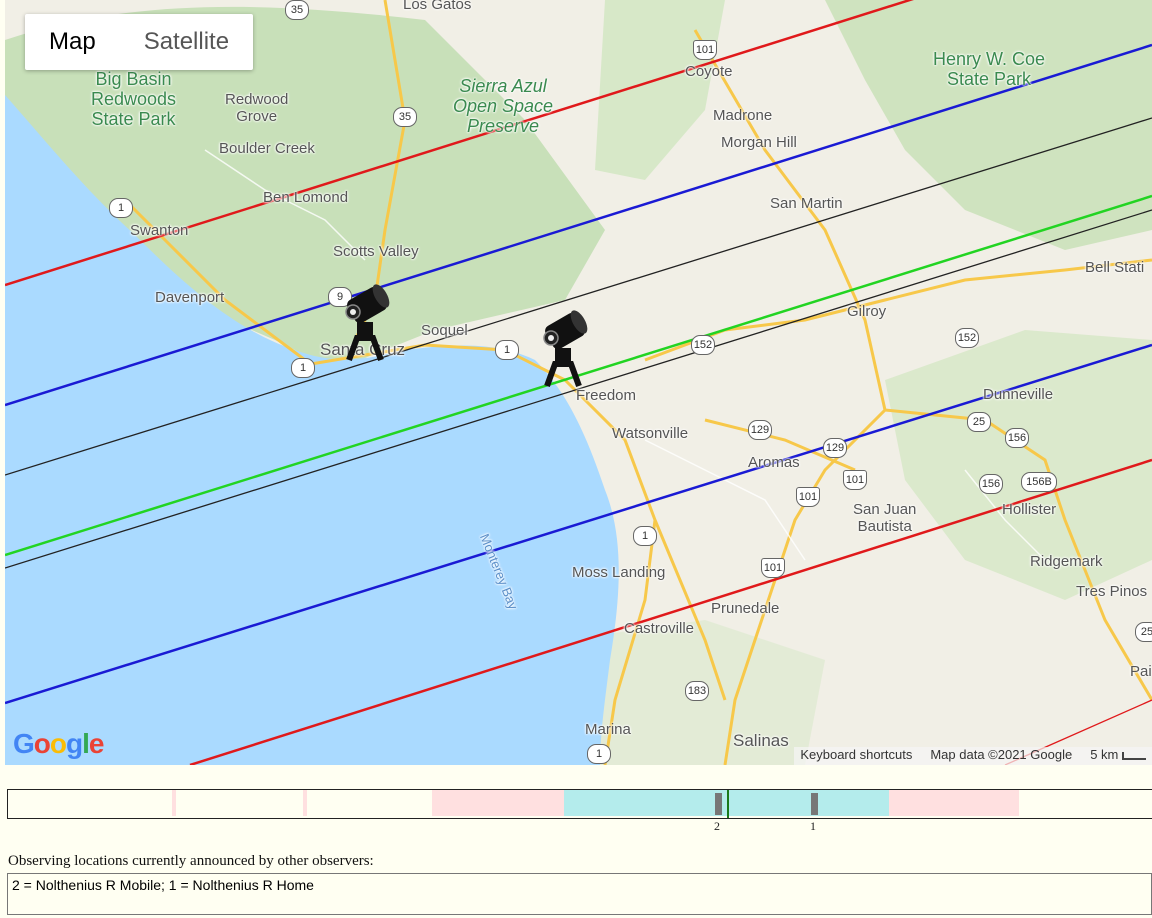  Describe the element at coordinates (306, 197) in the screenshot. I see `place-label: Ben Lomond` at that location.